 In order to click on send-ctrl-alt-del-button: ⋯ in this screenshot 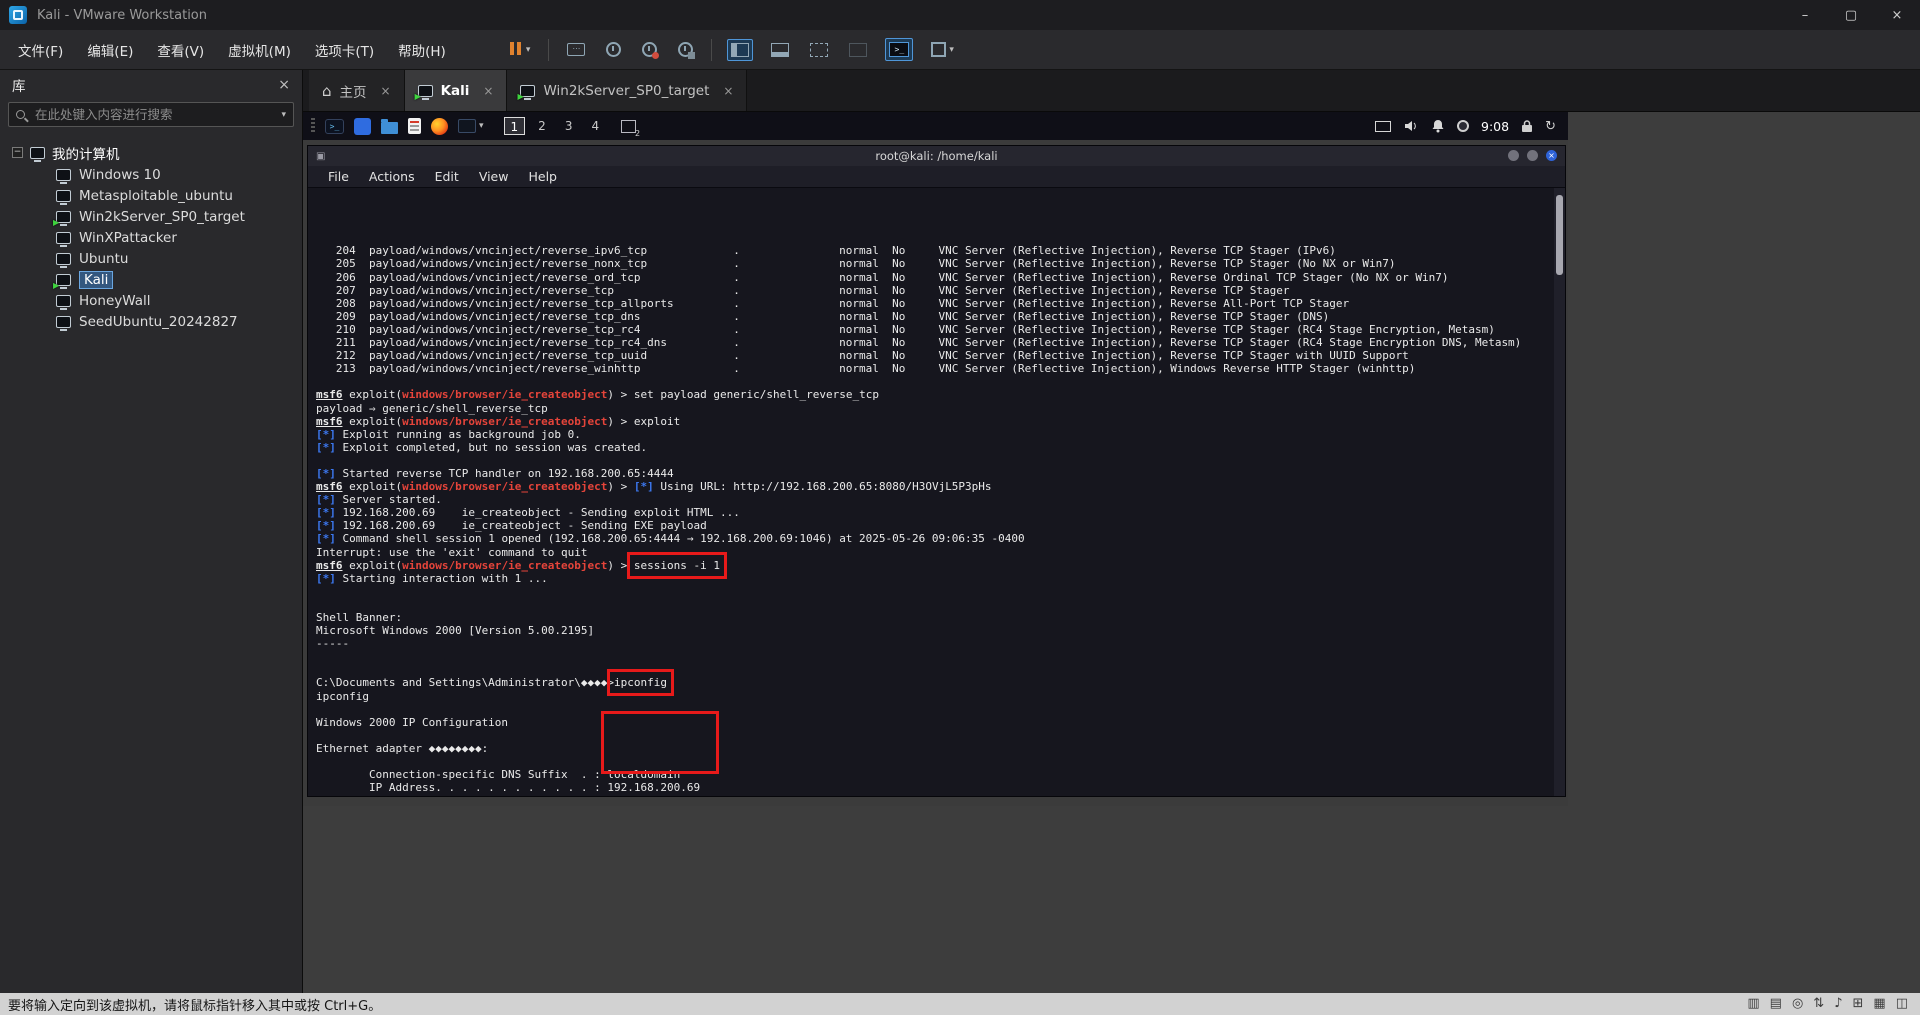, I will do `click(576, 49)`.